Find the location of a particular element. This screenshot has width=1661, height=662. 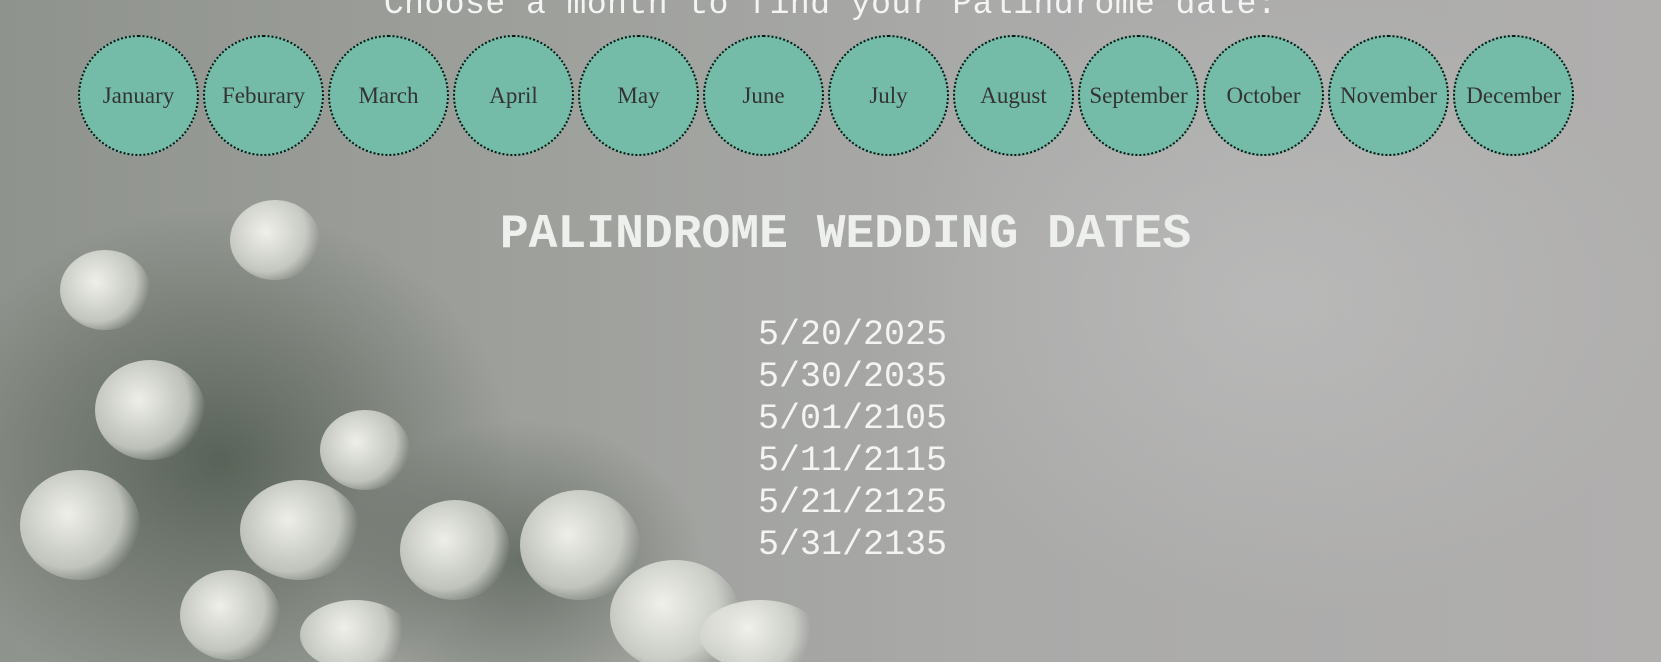

month-button-february: Feburary is located at coordinates (263, 95).